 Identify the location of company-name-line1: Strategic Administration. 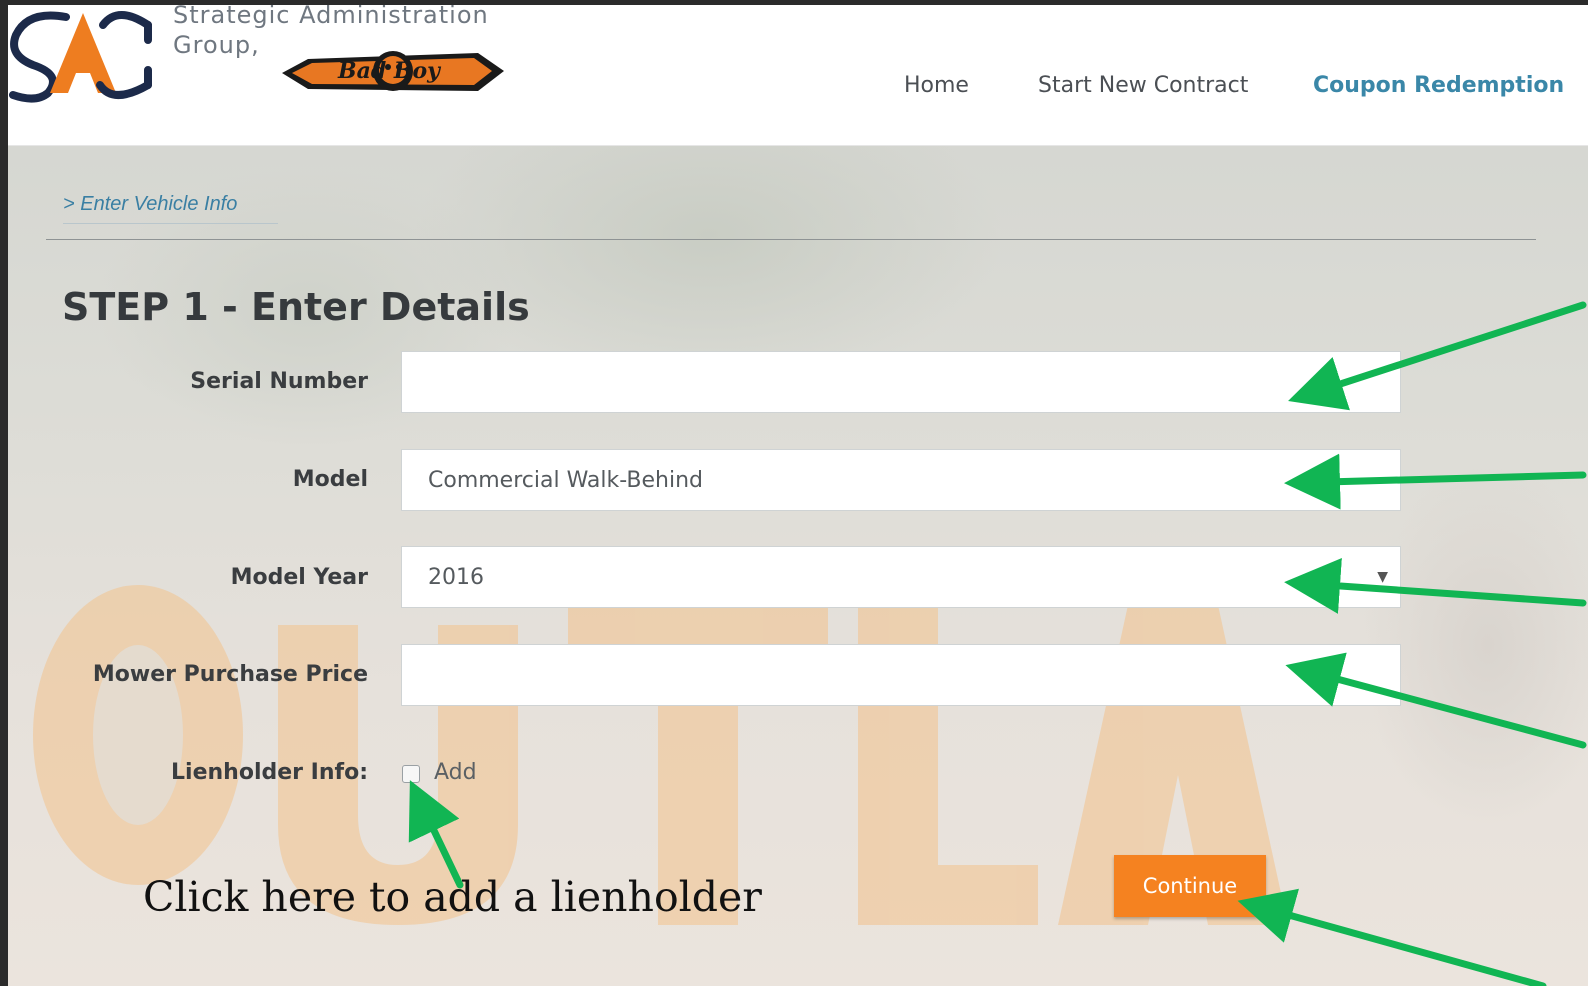
(331, 17).